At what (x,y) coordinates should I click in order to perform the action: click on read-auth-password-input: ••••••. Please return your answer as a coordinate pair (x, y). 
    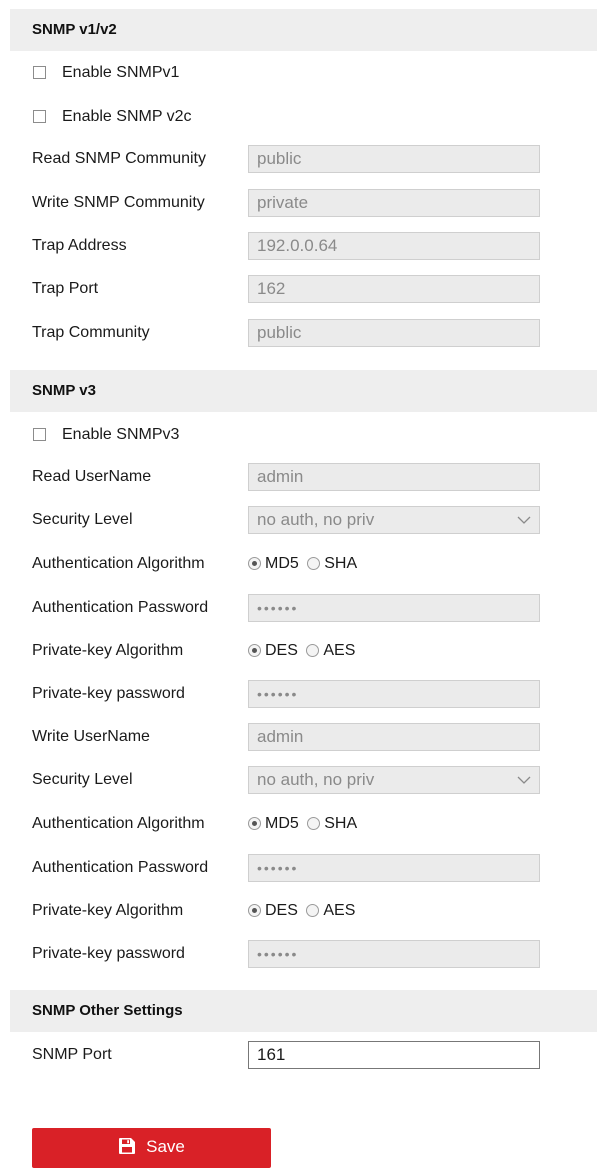
    Looking at the image, I should click on (394, 608).